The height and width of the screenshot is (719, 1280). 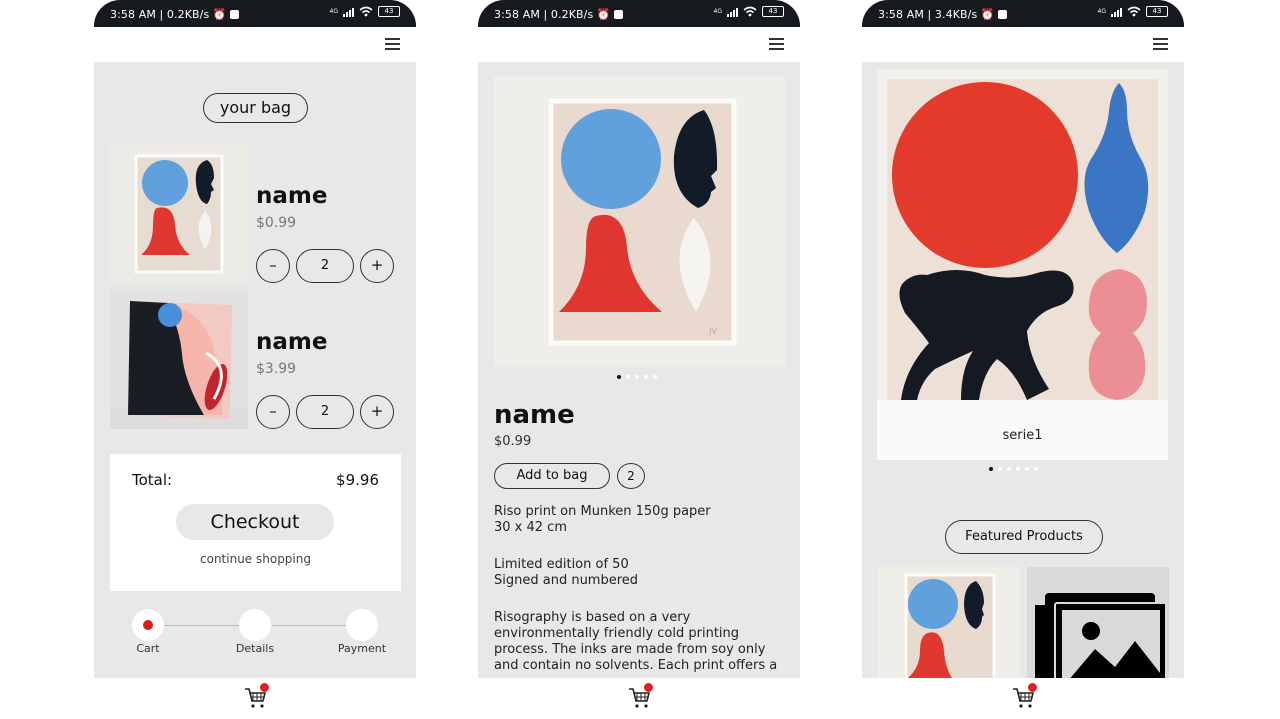 What do you see at coordinates (1023, 13) in the screenshot?
I see `status-bar: 3:58 AM | 3.4KB/s ⏰ 4G 43` at bounding box center [1023, 13].